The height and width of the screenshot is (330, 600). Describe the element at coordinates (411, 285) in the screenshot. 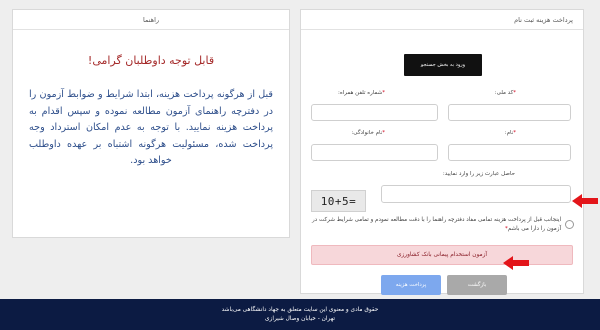

I see `pay-button: پرداخت هزینه` at that location.